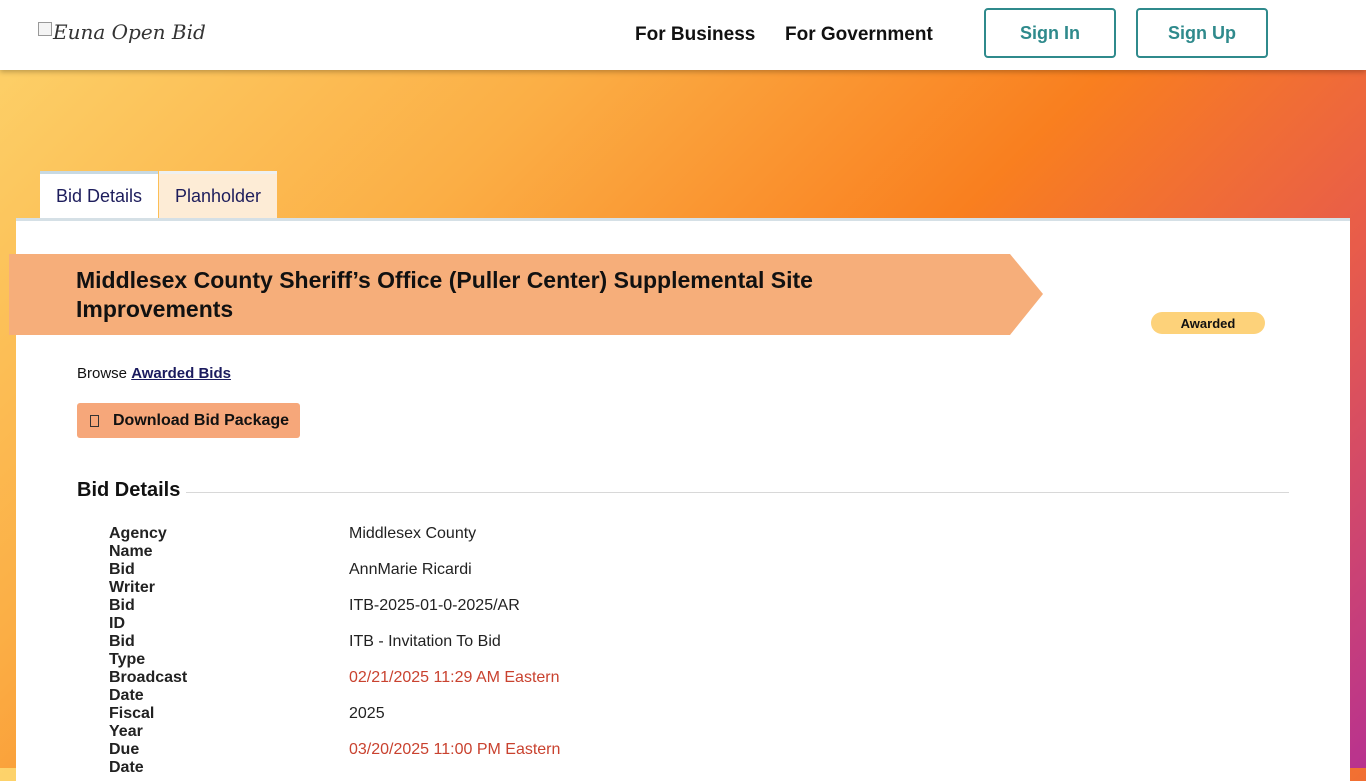  Describe the element at coordinates (1050, 33) in the screenshot. I see `sign-in-button: Sign In` at that location.